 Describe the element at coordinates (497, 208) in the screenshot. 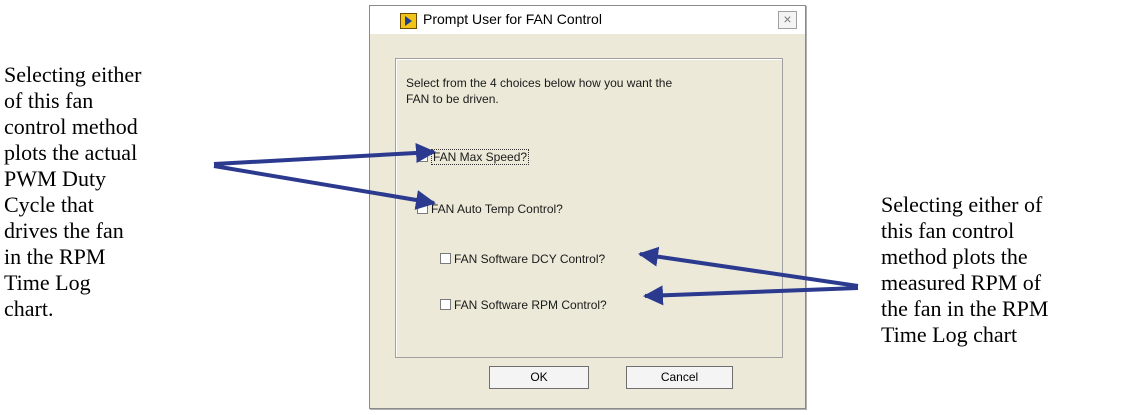

I see `option-label: FAN Auto Temp Control?` at that location.